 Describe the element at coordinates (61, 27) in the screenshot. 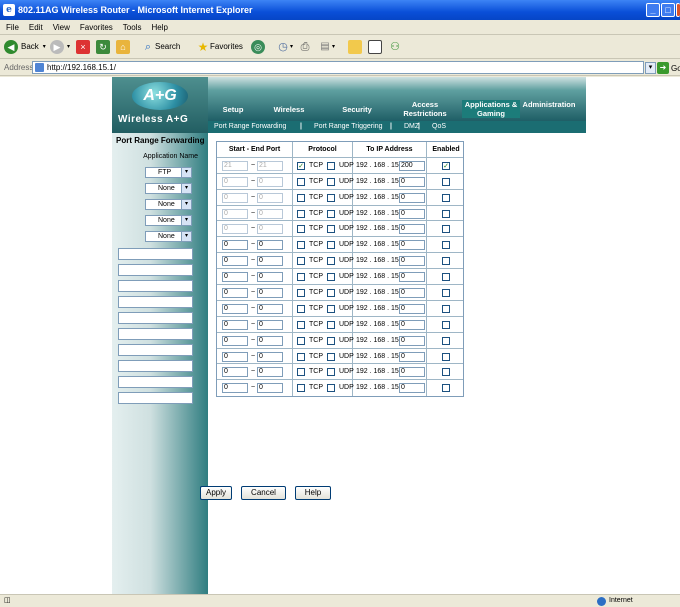

I see `menu-item: View` at that location.